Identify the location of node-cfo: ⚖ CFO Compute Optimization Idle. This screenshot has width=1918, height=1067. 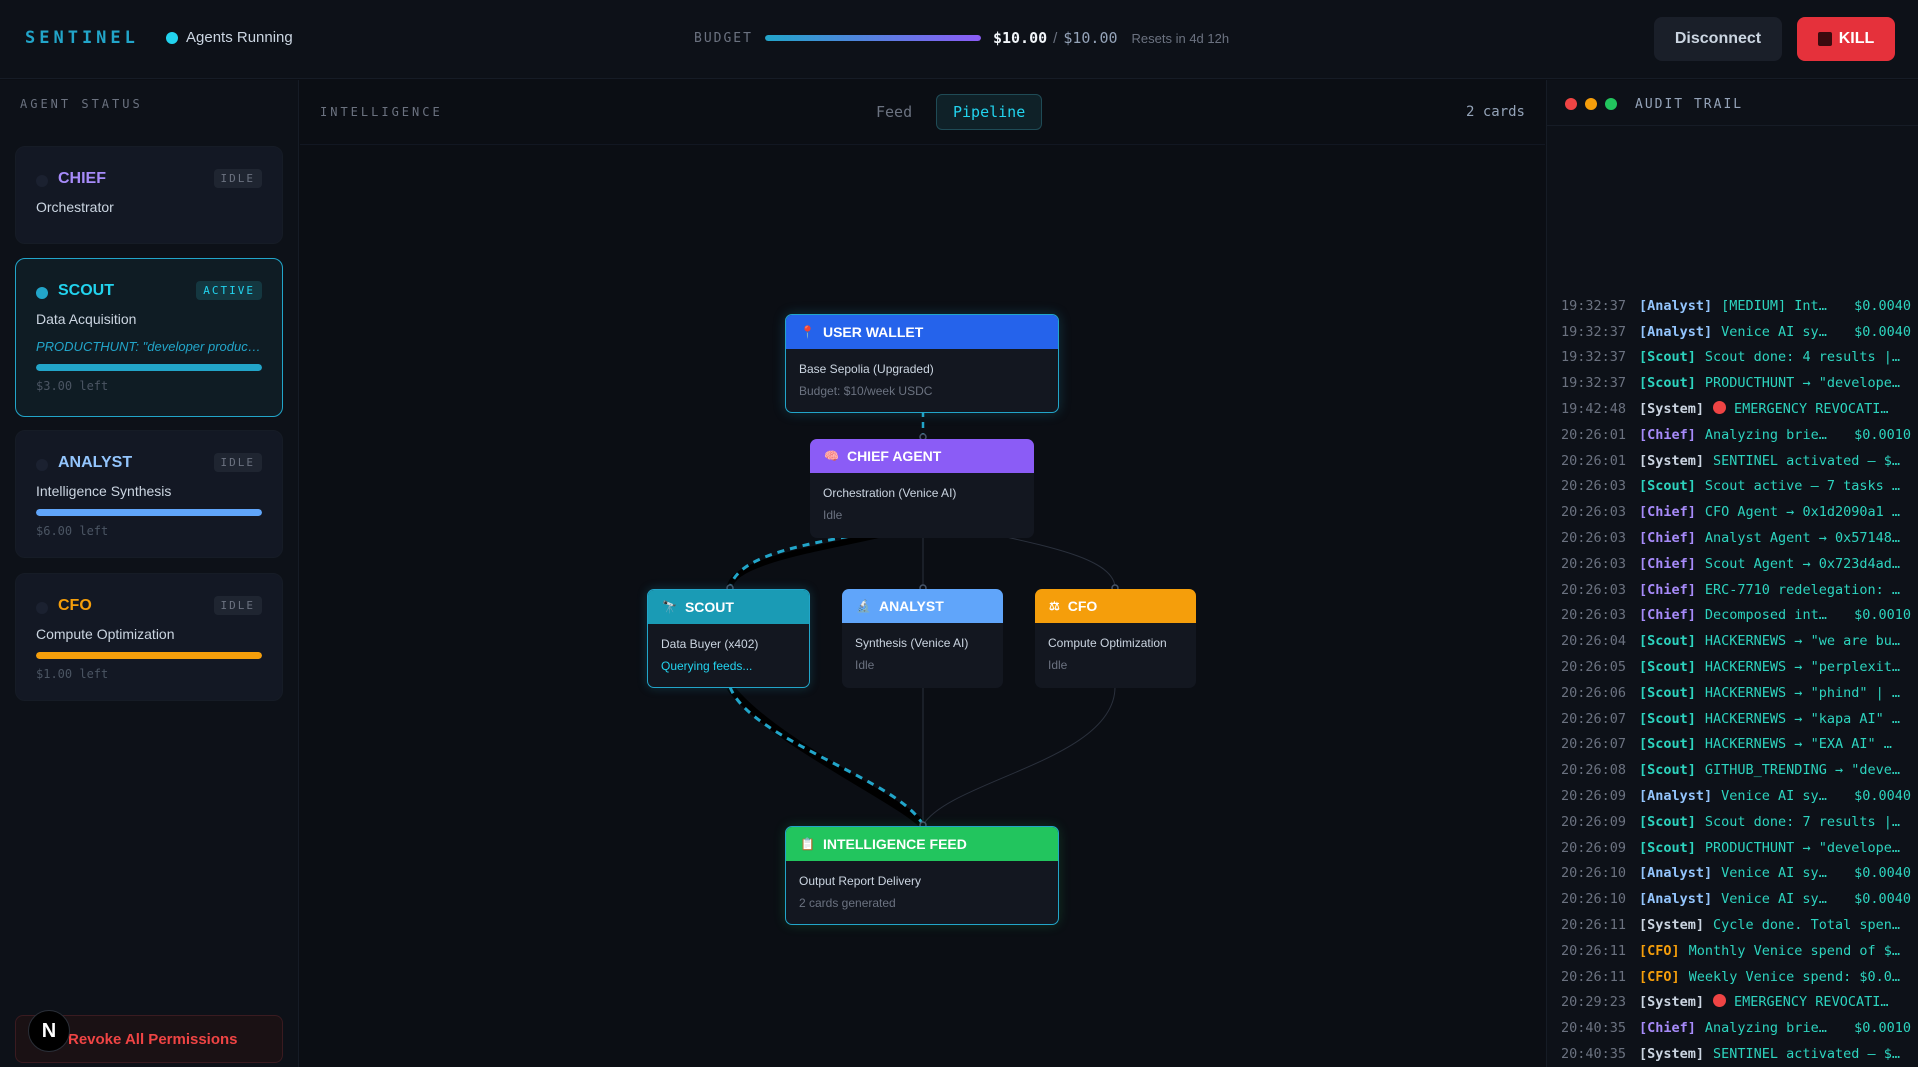
(1115, 638).